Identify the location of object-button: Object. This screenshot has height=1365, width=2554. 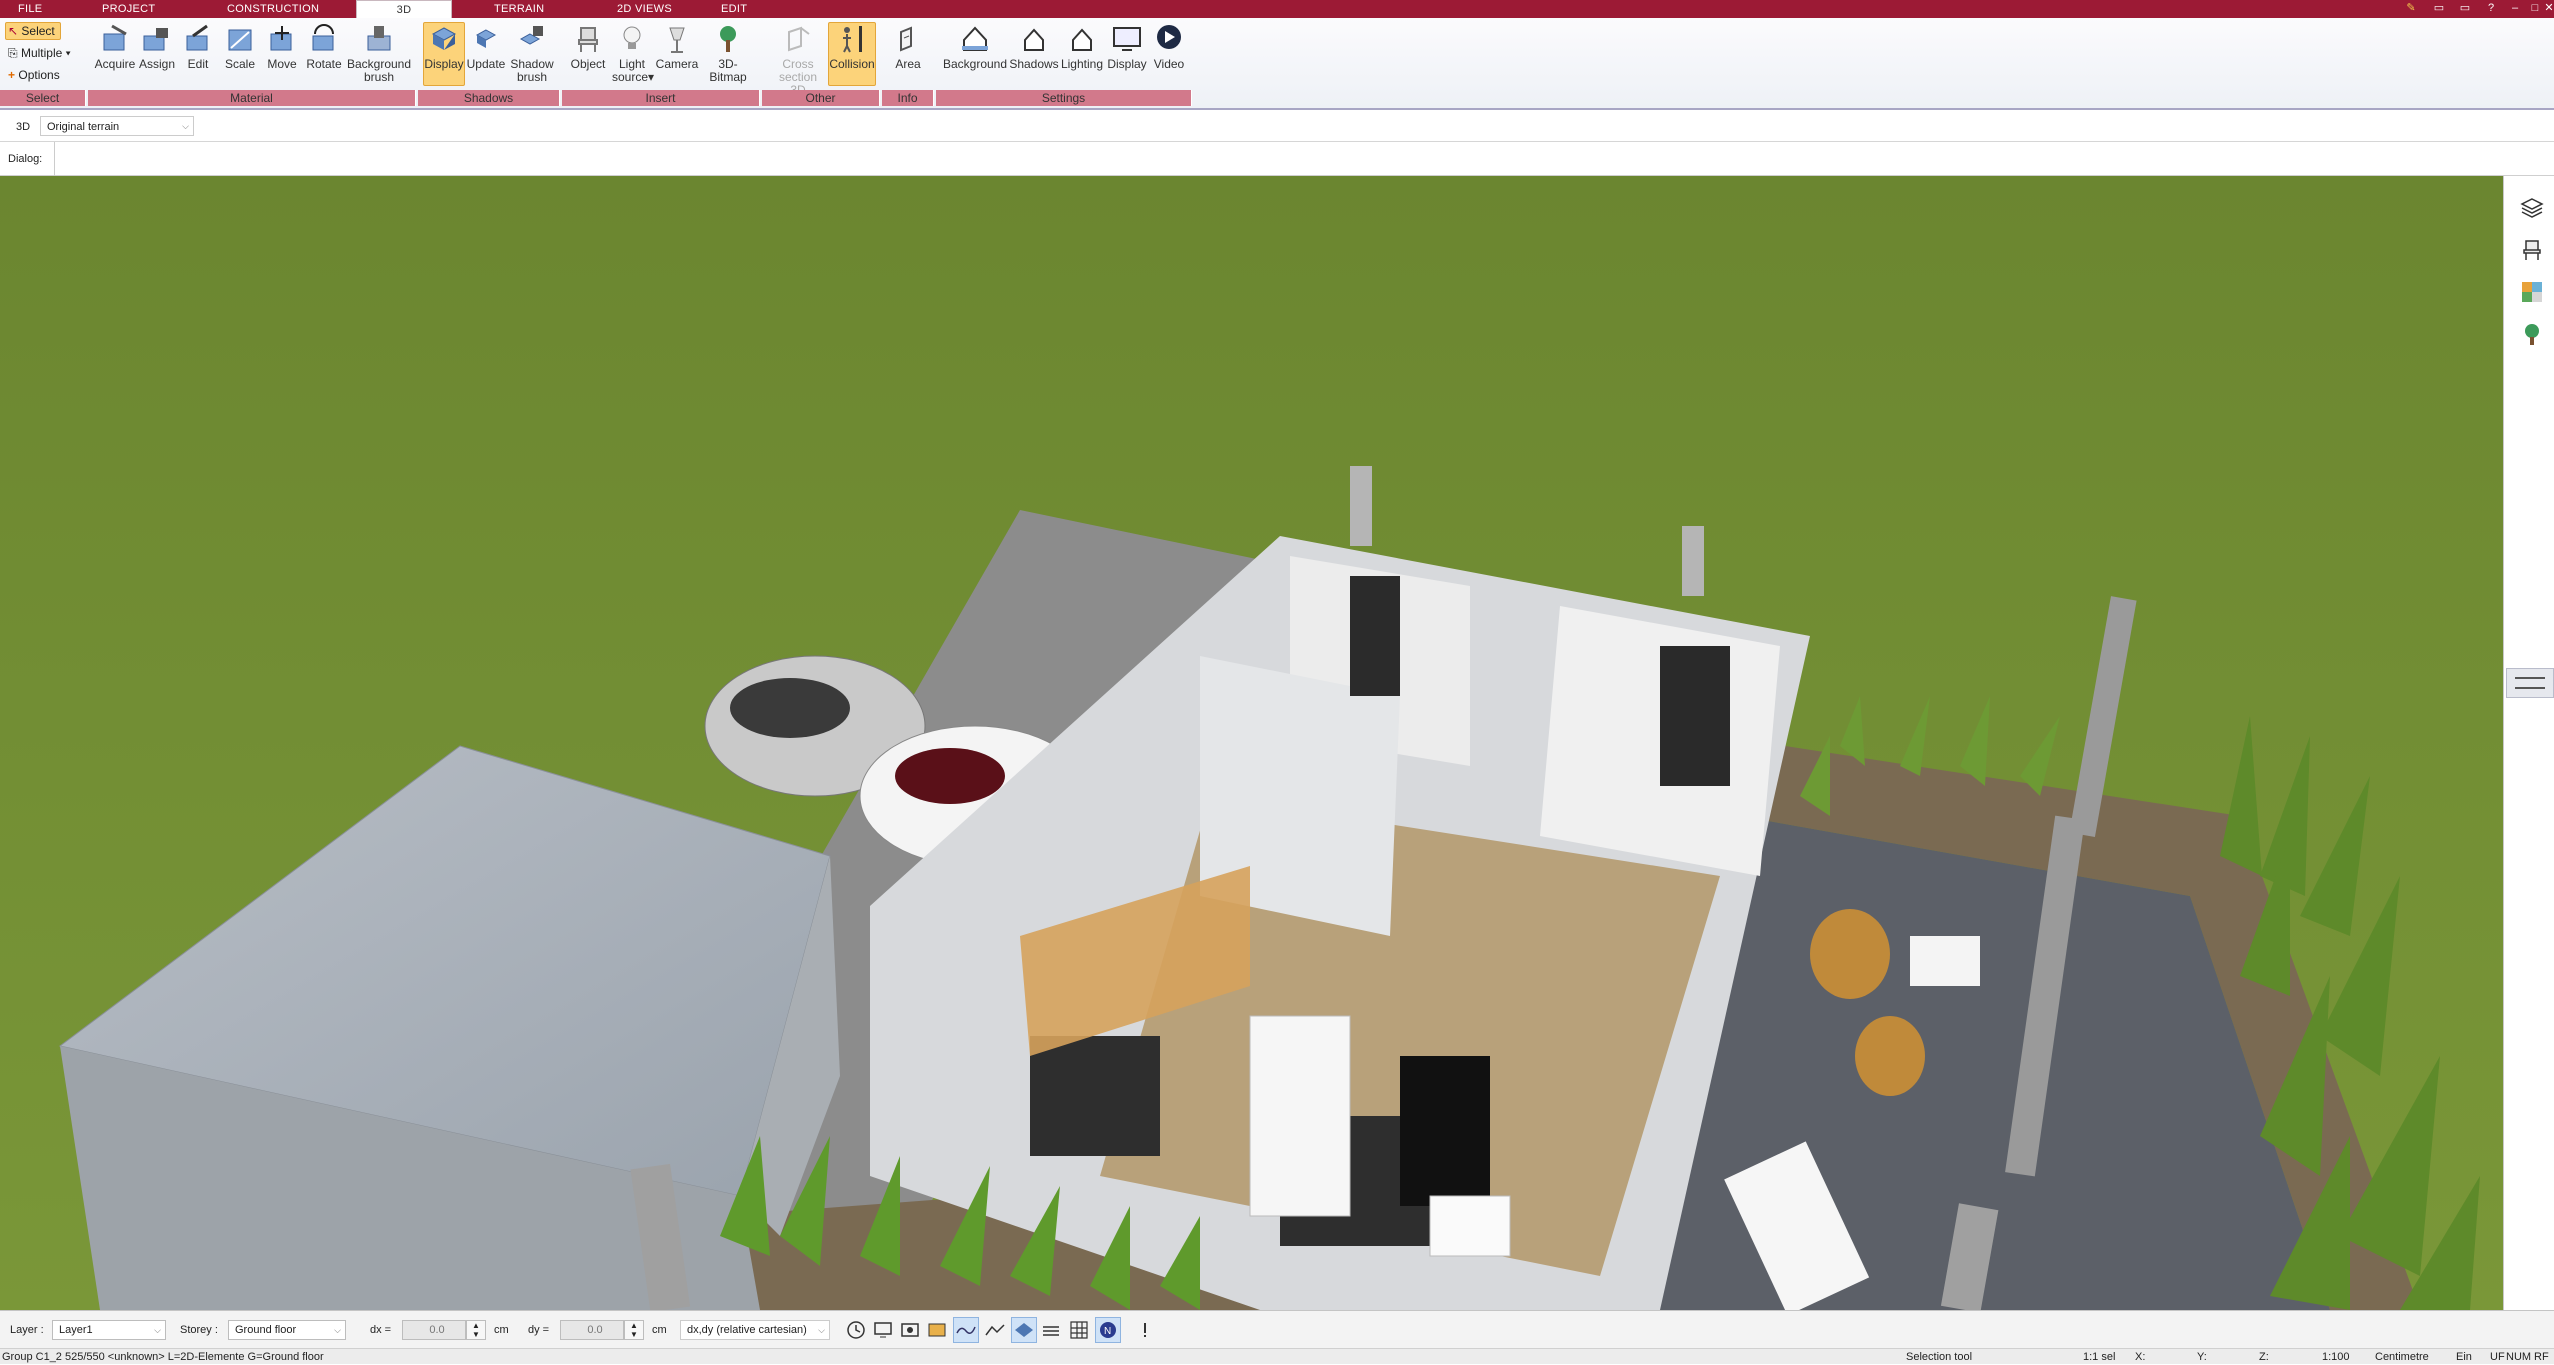
(588, 47).